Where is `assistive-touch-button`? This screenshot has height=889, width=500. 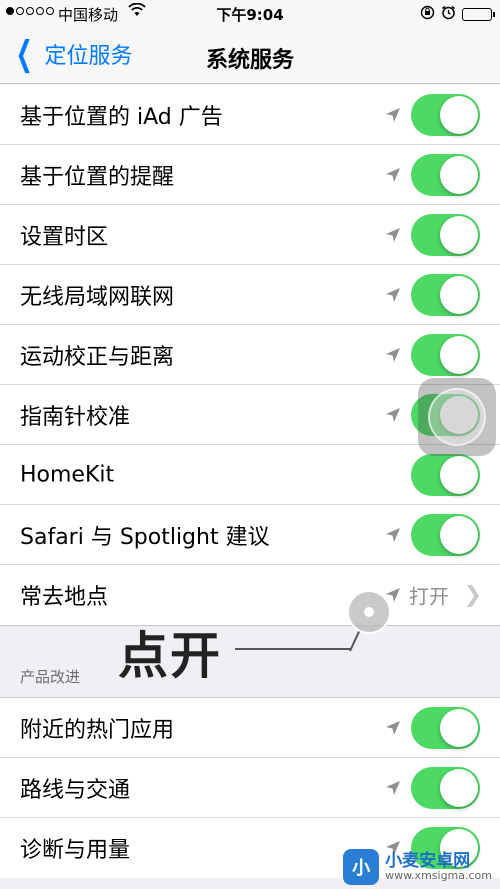
assistive-touch-button is located at coordinates (457, 417).